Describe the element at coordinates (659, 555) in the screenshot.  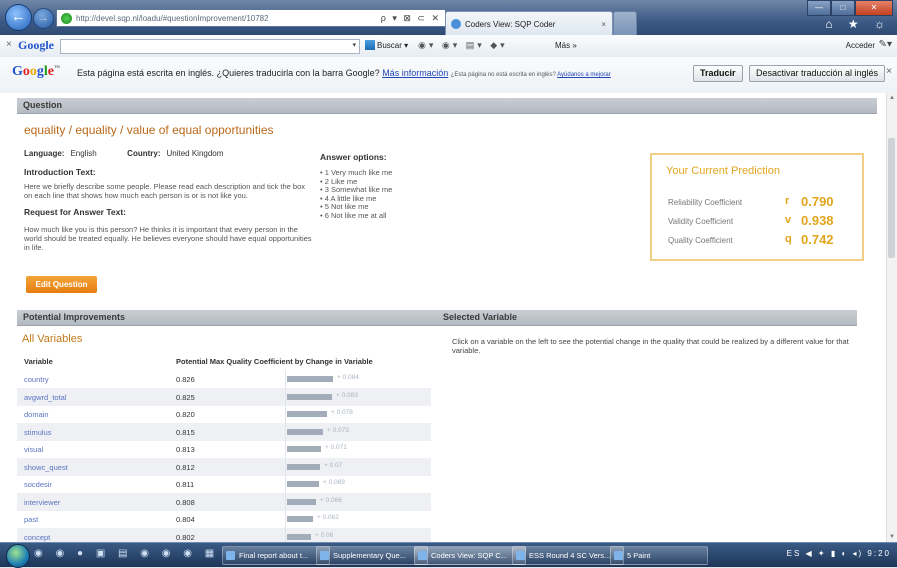
I see `taskbar-button: 5 Paint` at that location.